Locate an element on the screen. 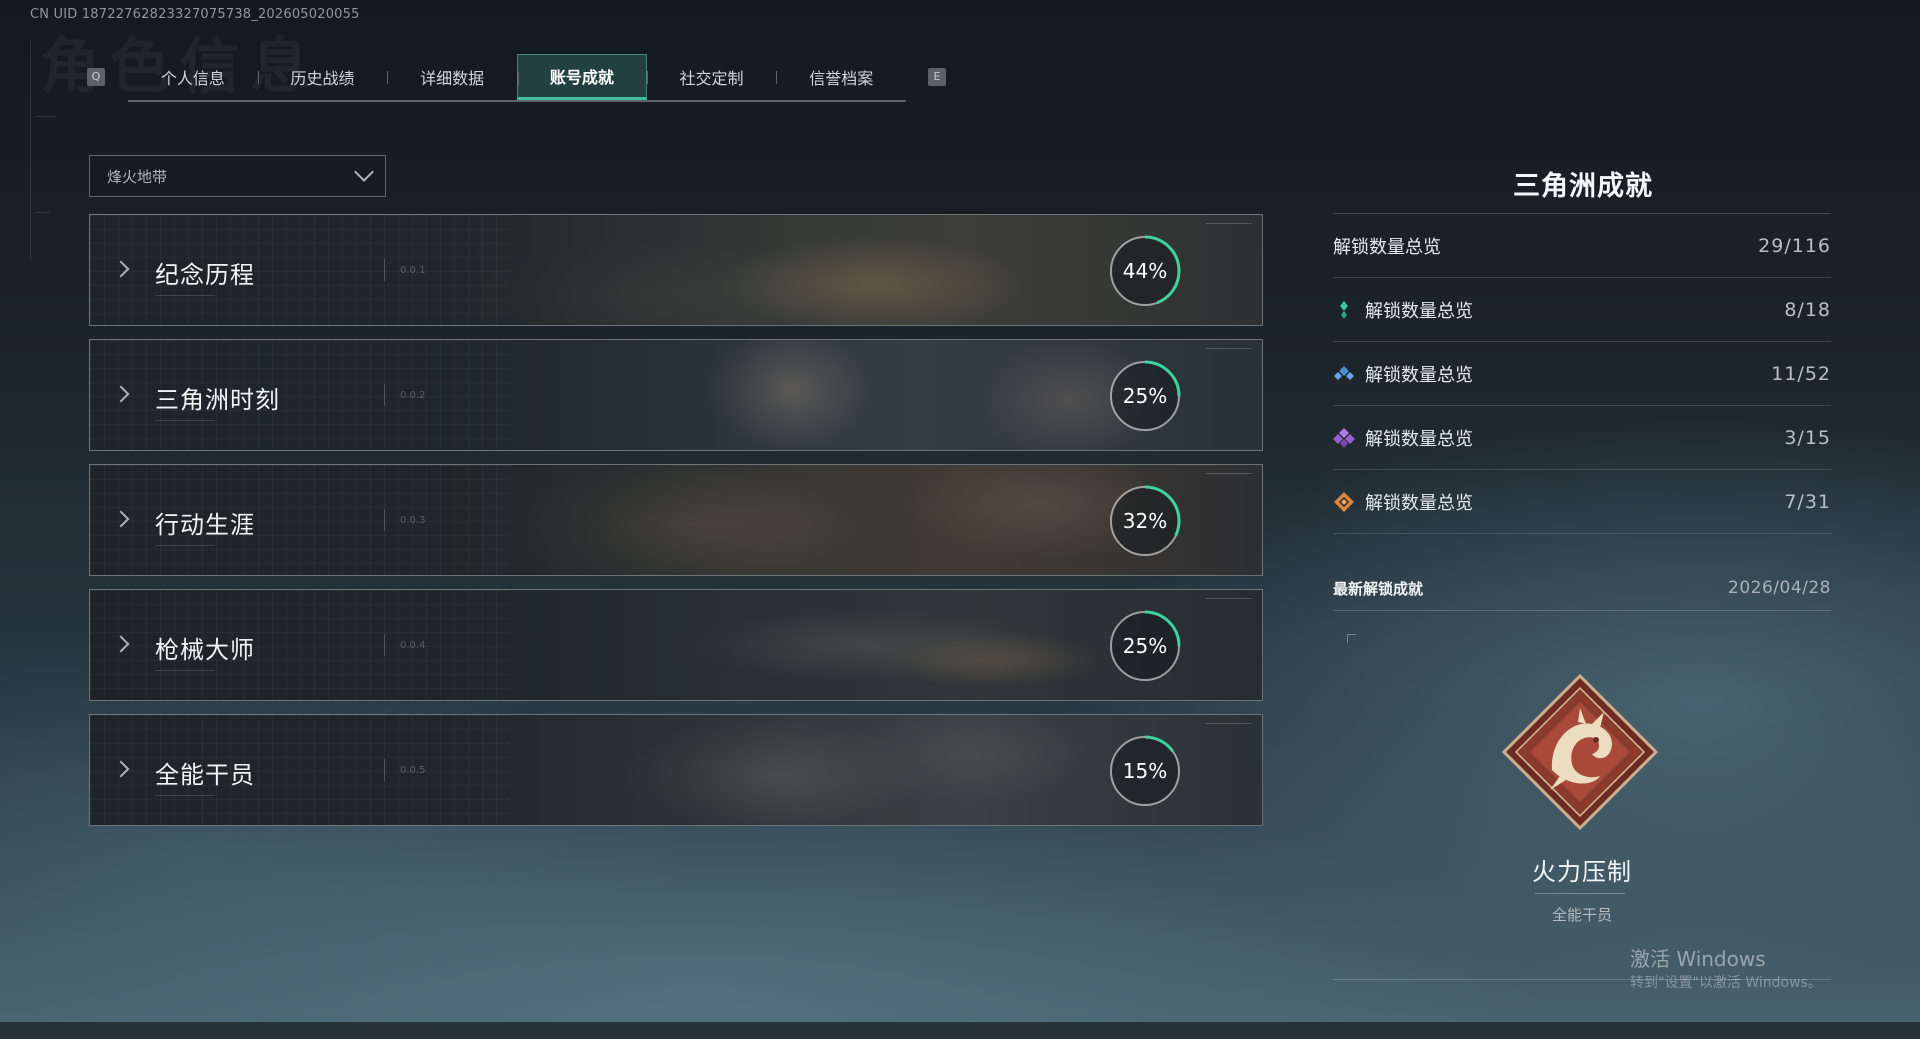 This screenshot has height=1039, width=1920. tab-match-history: 历史战绩 is located at coordinates (322, 77).